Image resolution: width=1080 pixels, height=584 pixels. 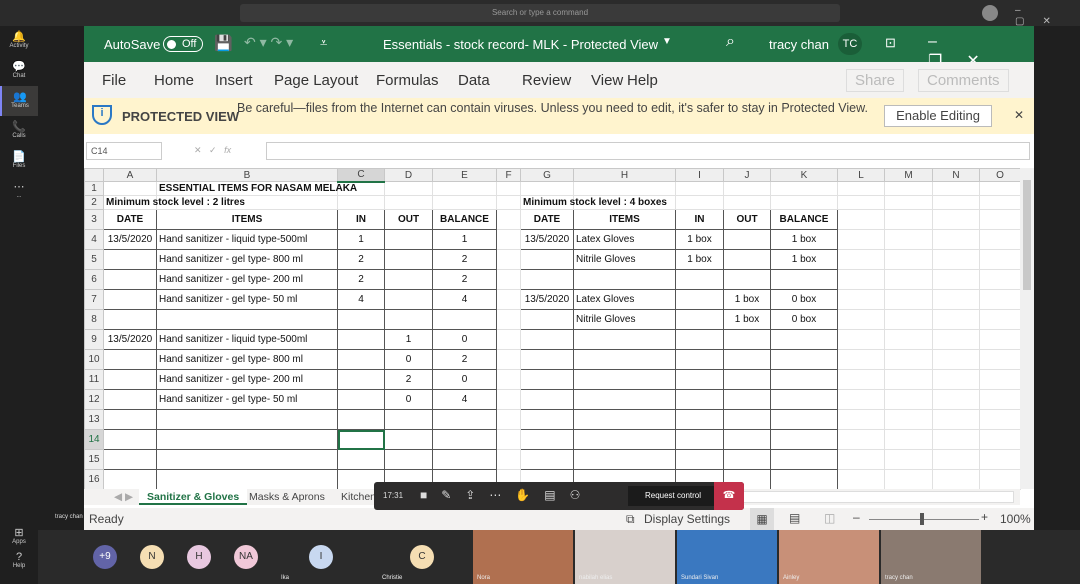 I want to click on row-header: 14, so click(x=94, y=439).